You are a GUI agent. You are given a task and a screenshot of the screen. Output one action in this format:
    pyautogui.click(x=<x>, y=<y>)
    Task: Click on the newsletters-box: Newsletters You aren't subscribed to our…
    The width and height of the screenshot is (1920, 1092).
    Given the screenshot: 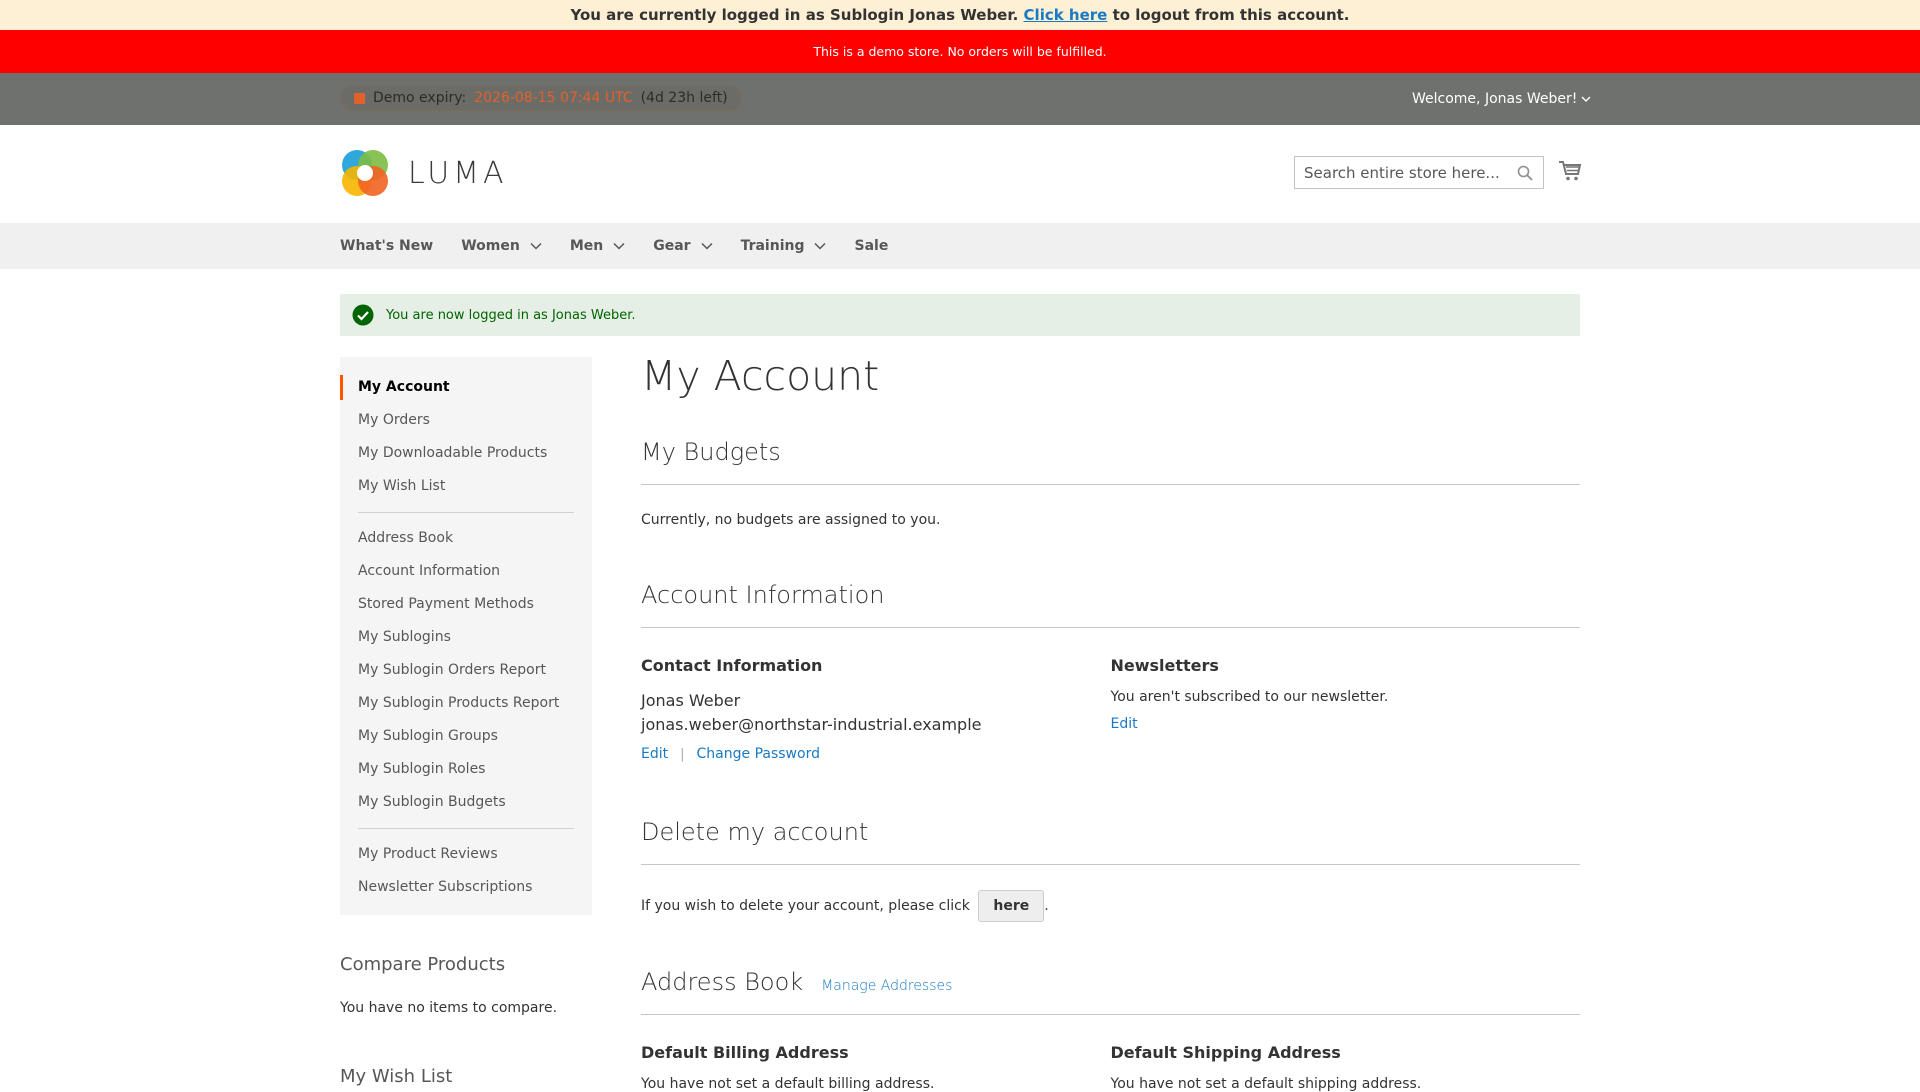 What is the action you would take?
    pyautogui.click(x=1346, y=709)
    